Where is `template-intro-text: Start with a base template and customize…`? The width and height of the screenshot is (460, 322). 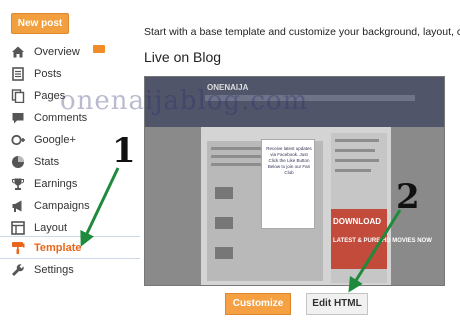 template-intro-text: Start with a base template and customize… is located at coordinates (302, 32).